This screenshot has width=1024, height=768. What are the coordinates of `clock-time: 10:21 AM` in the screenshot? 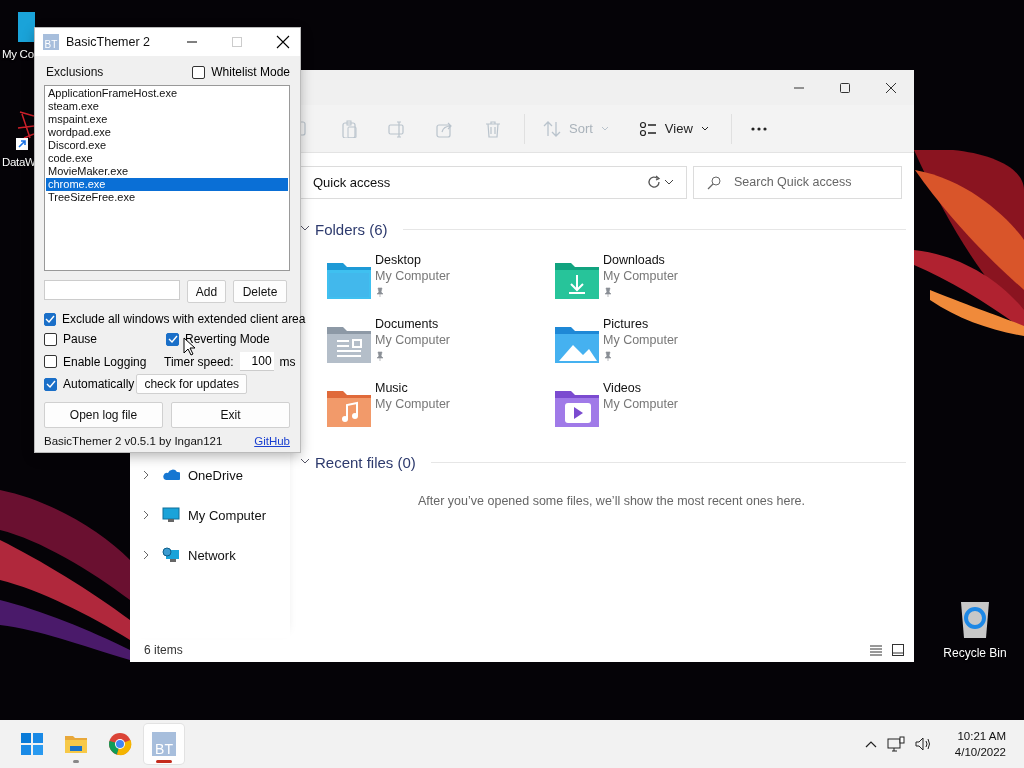 It's located at (981, 736).